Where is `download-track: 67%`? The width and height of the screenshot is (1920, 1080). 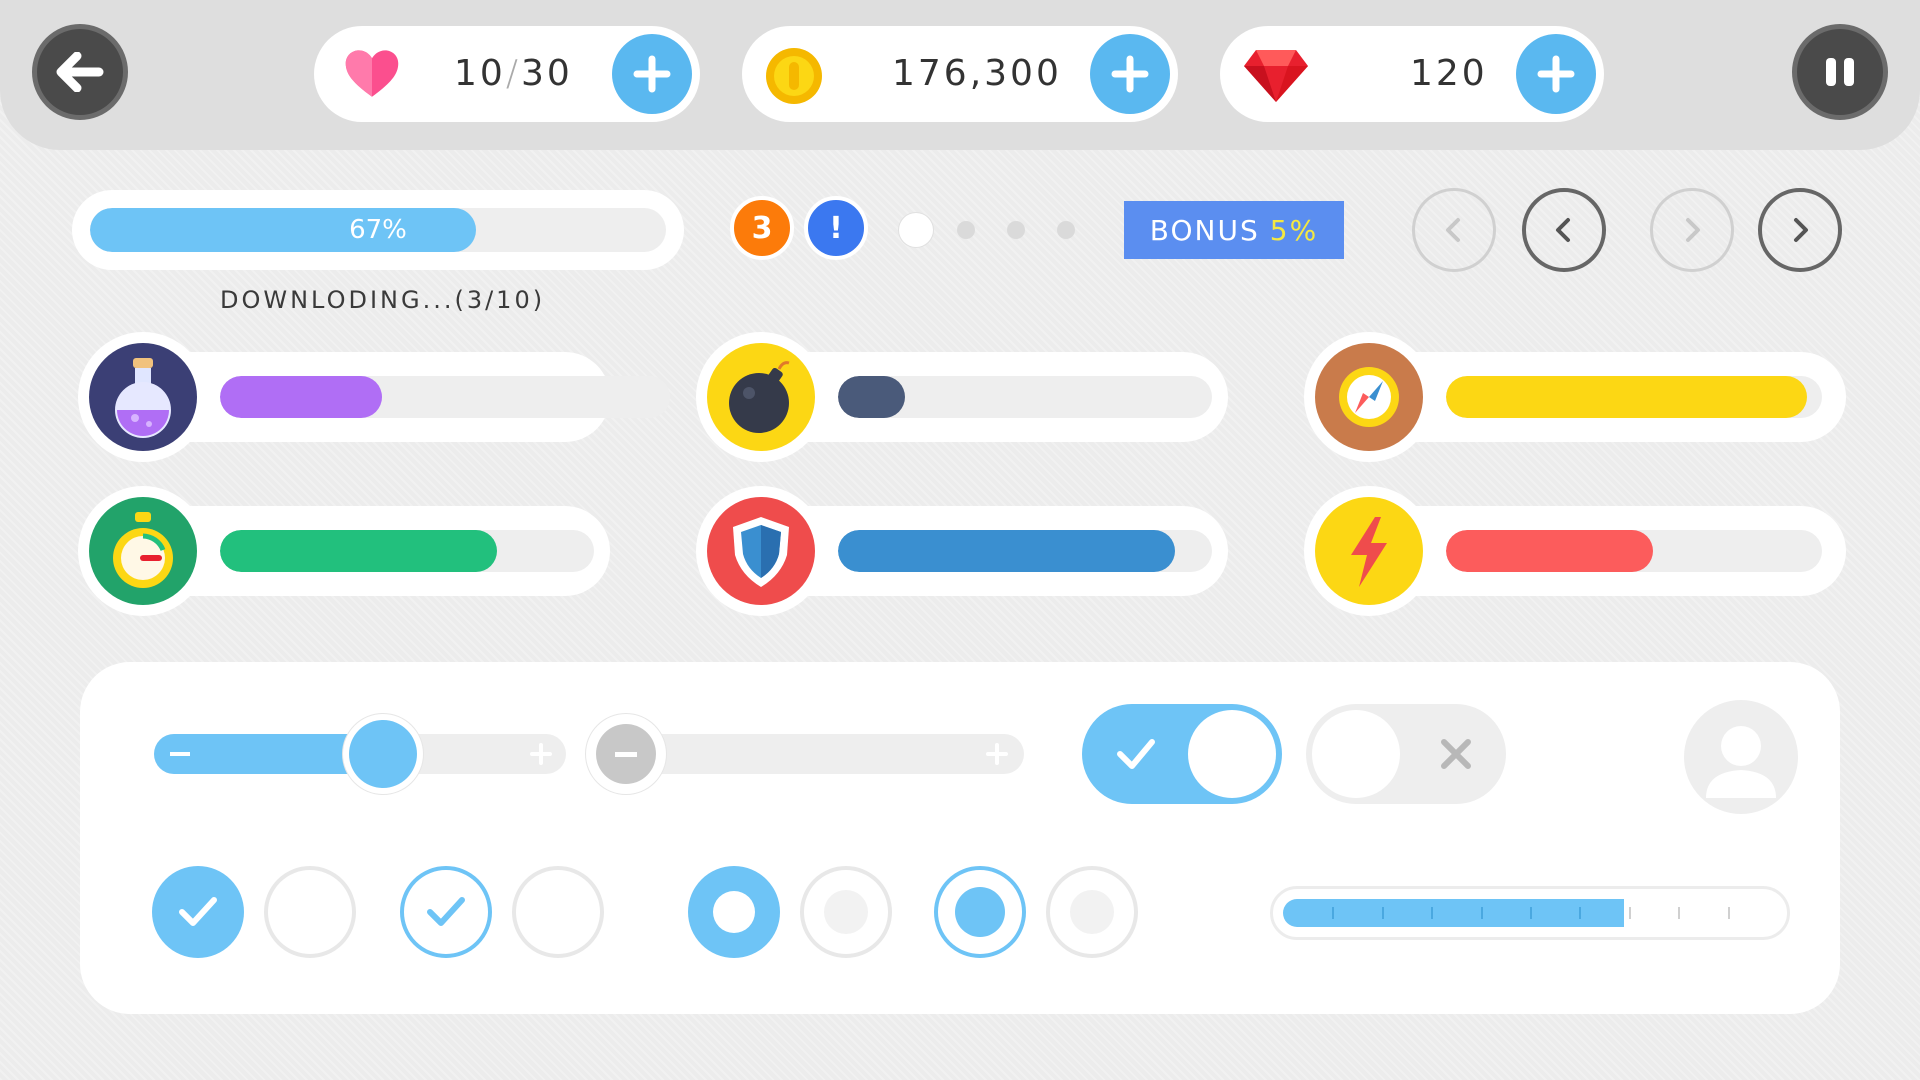
download-track: 67% is located at coordinates (378, 230).